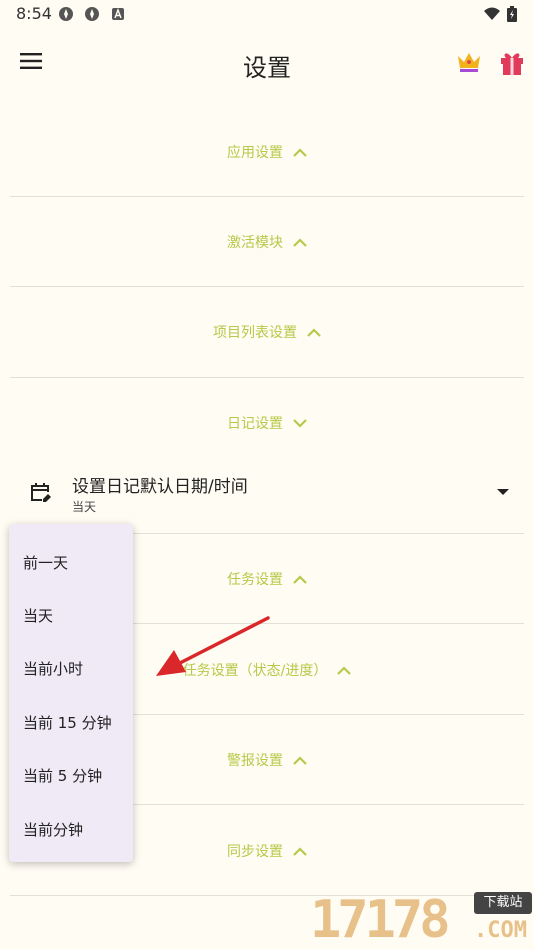 The height and width of the screenshot is (950, 534). I want to click on section-activate-modules: 激活模块, so click(267, 242).